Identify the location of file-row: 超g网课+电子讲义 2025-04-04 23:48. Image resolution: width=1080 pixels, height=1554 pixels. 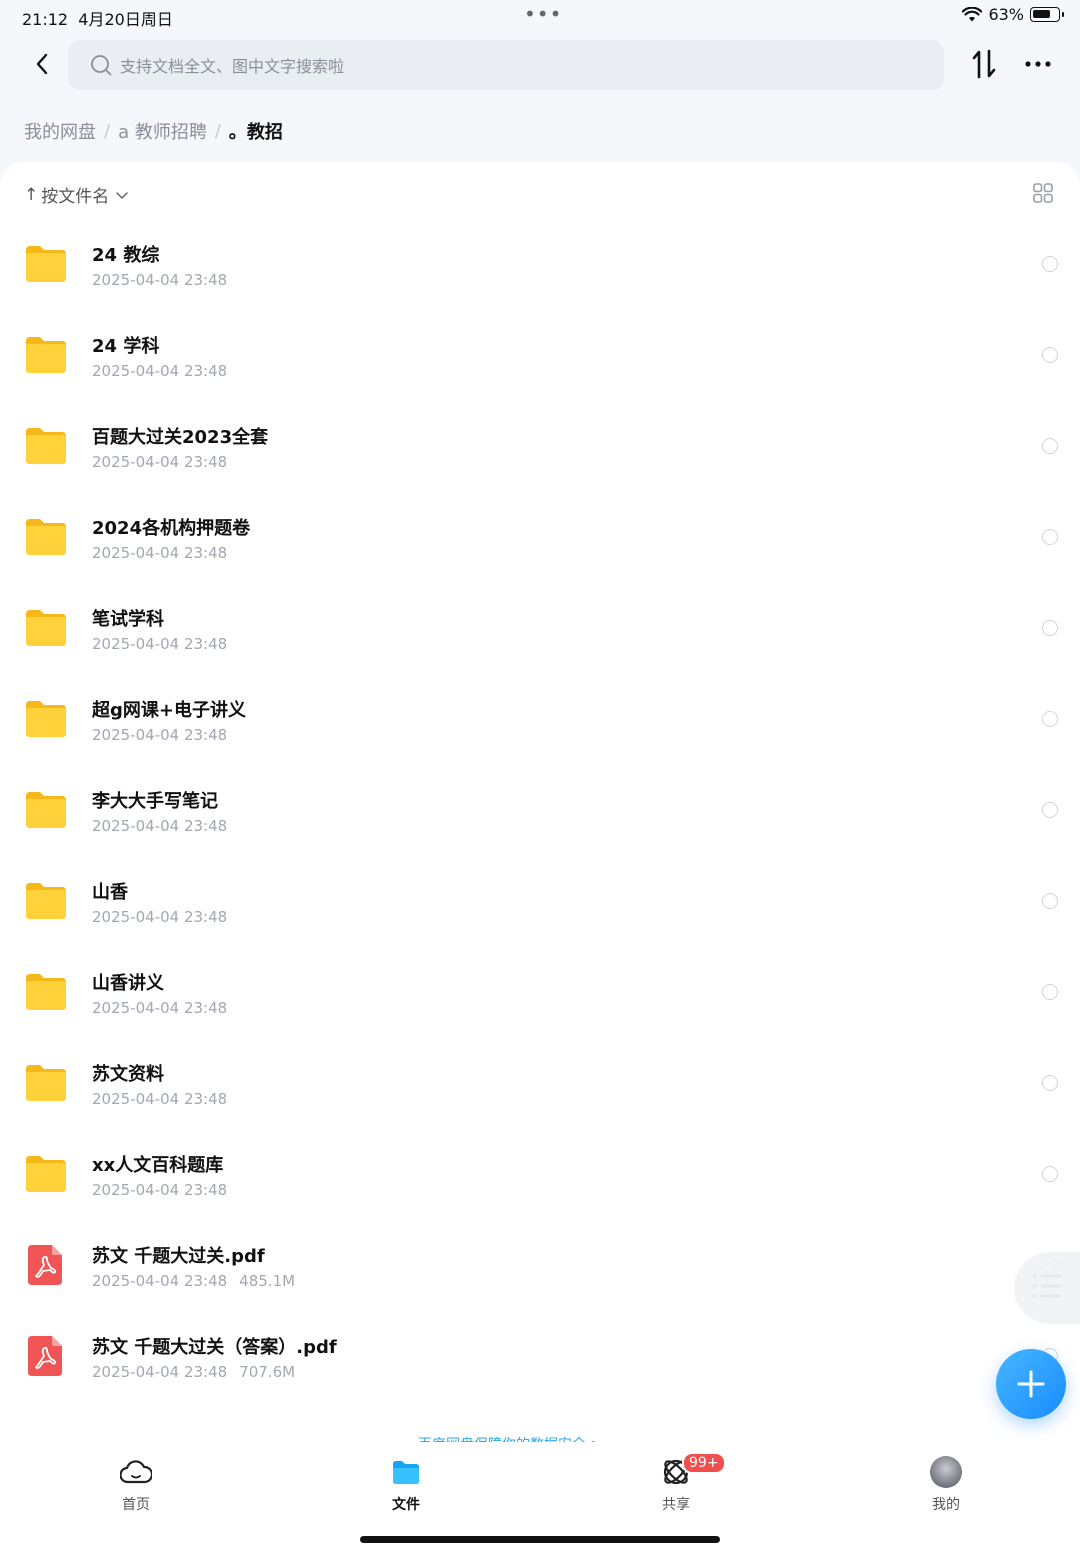
(540, 722).